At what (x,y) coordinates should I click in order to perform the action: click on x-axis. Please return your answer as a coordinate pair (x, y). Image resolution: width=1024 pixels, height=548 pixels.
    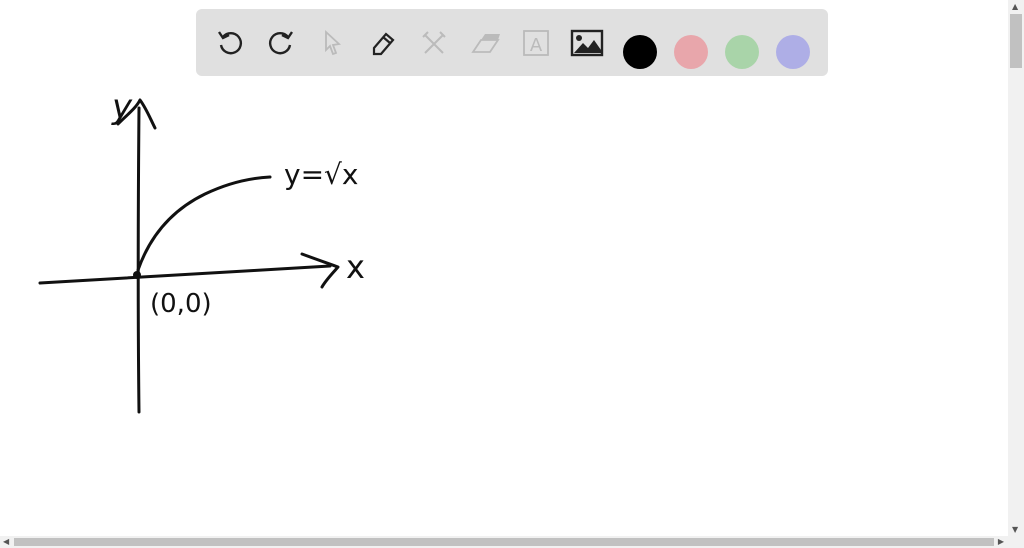
    Looking at the image, I should click on (185, 274).